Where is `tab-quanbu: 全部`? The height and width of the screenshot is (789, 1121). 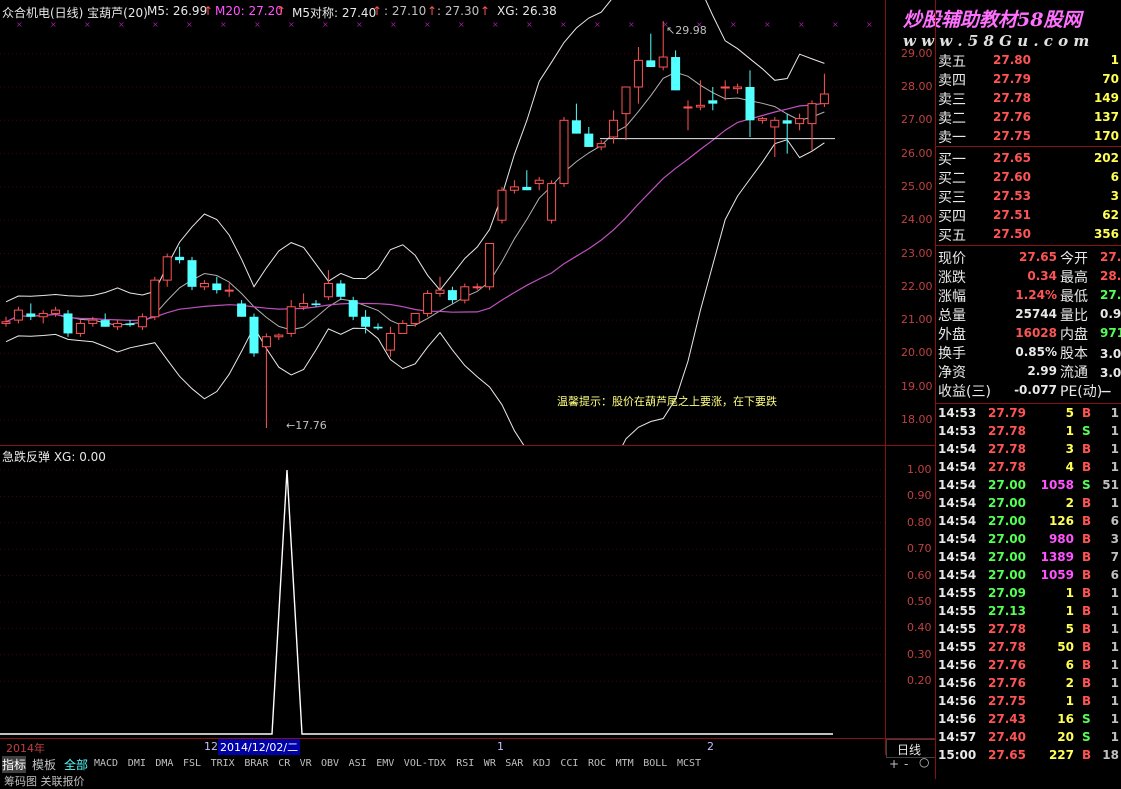 tab-quanbu: 全部 is located at coordinates (76, 764).